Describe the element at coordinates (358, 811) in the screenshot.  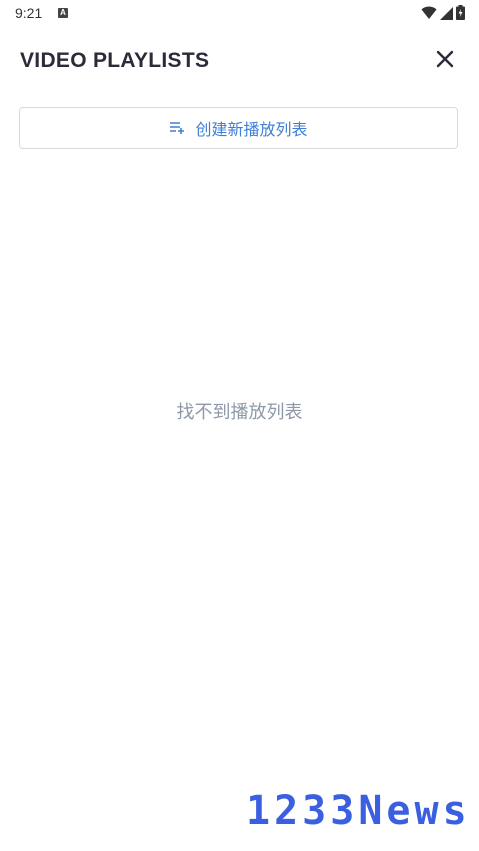
I see `watermark-logo: 1233News` at that location.